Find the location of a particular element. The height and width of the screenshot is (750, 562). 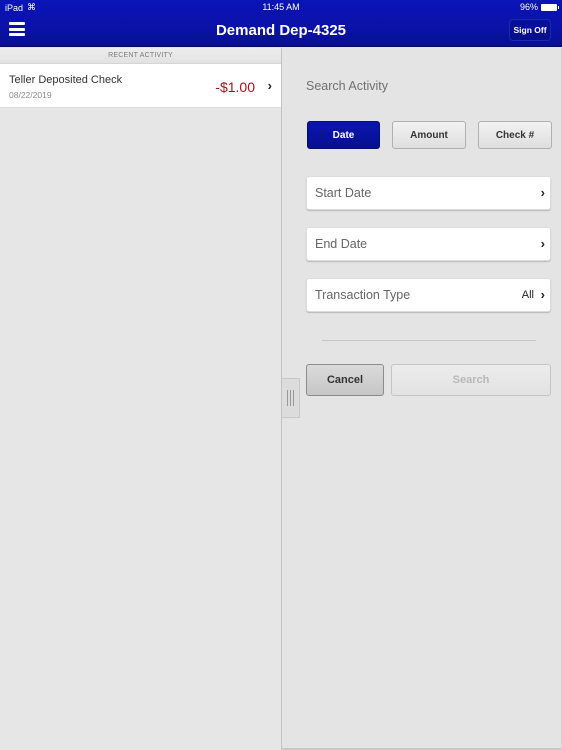

status-bar: iPad ⌘ 11:45 AM 96% is located at coordinates (281, 7).